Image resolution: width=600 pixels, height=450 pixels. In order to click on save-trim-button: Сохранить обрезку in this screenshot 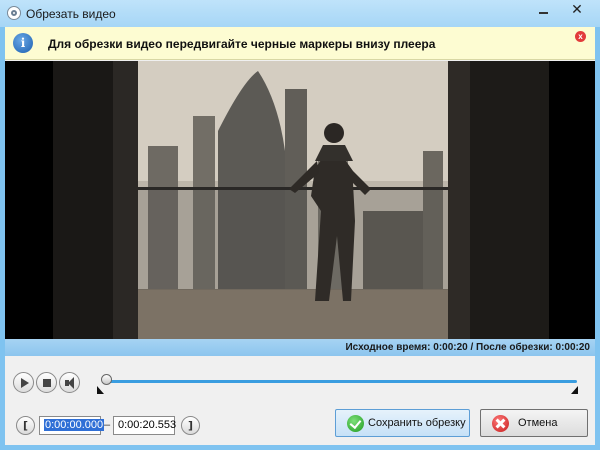, I will do `click(402, 423)`.